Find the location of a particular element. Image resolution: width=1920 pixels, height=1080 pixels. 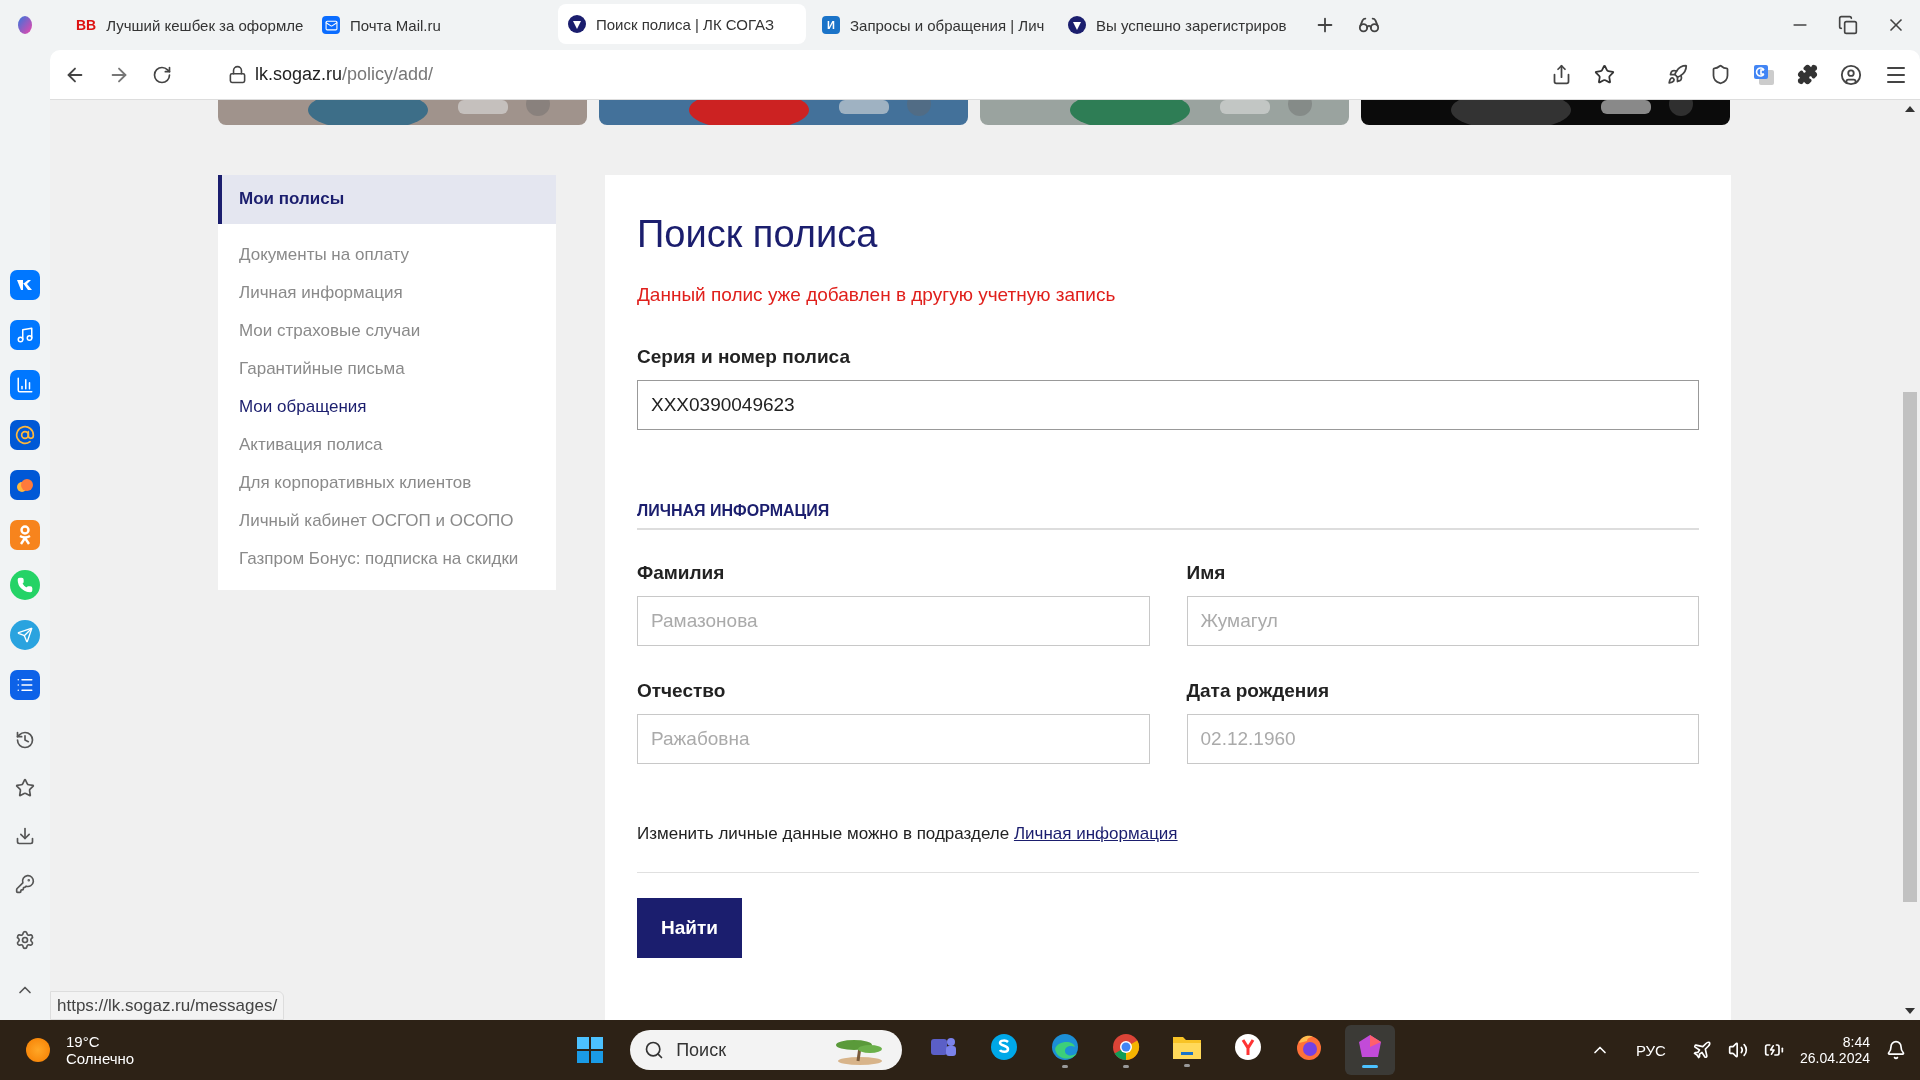

temperature: 19°C is located at coordinates (83, 1041).